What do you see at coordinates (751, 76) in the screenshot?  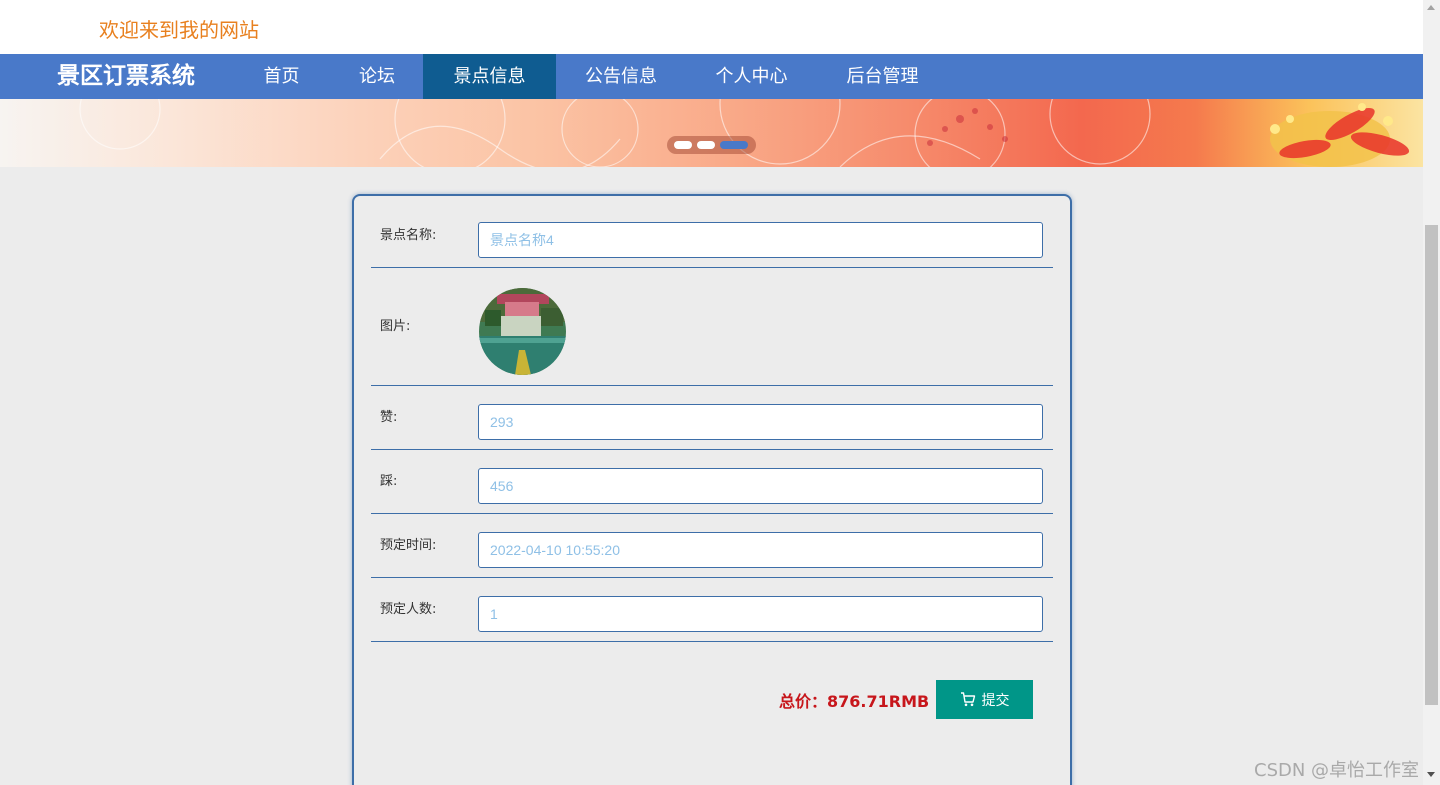 I see `nav-item-personal-center: 个人中心` at bounding box center [751, 76].